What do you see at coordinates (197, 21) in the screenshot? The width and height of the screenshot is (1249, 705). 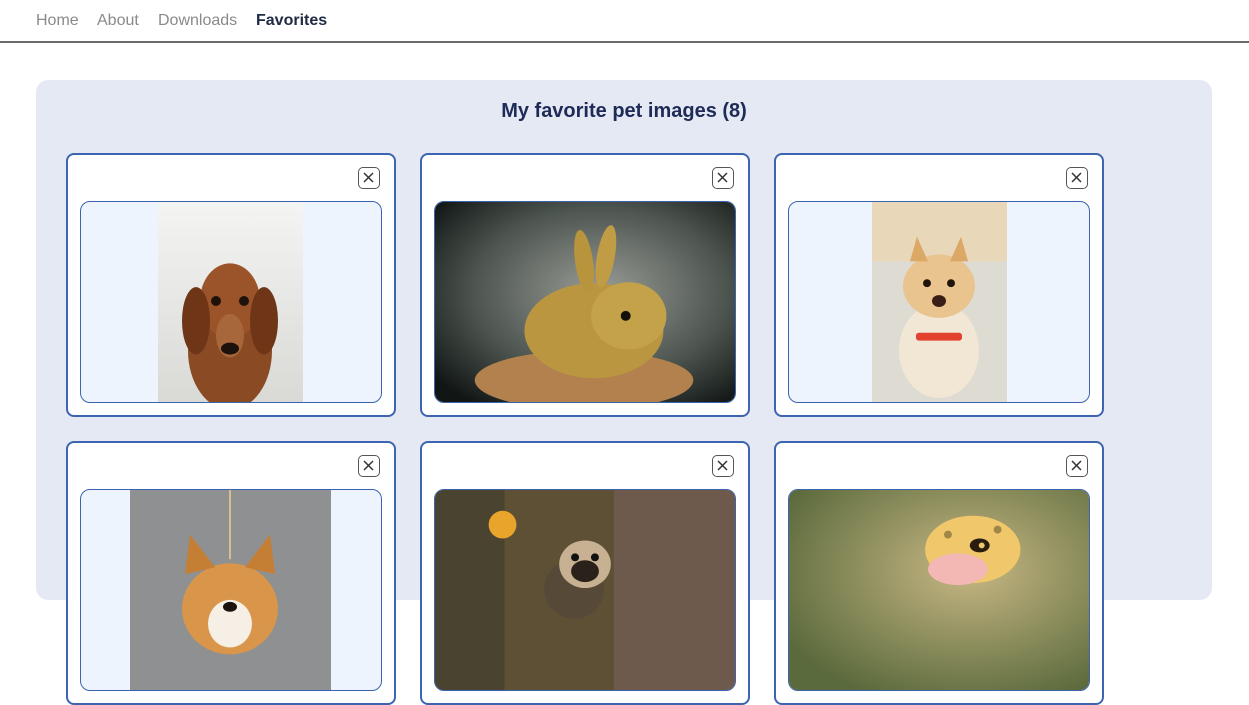 I see `nav-downloads-link: Downloads` at bounding box center [197, 21].